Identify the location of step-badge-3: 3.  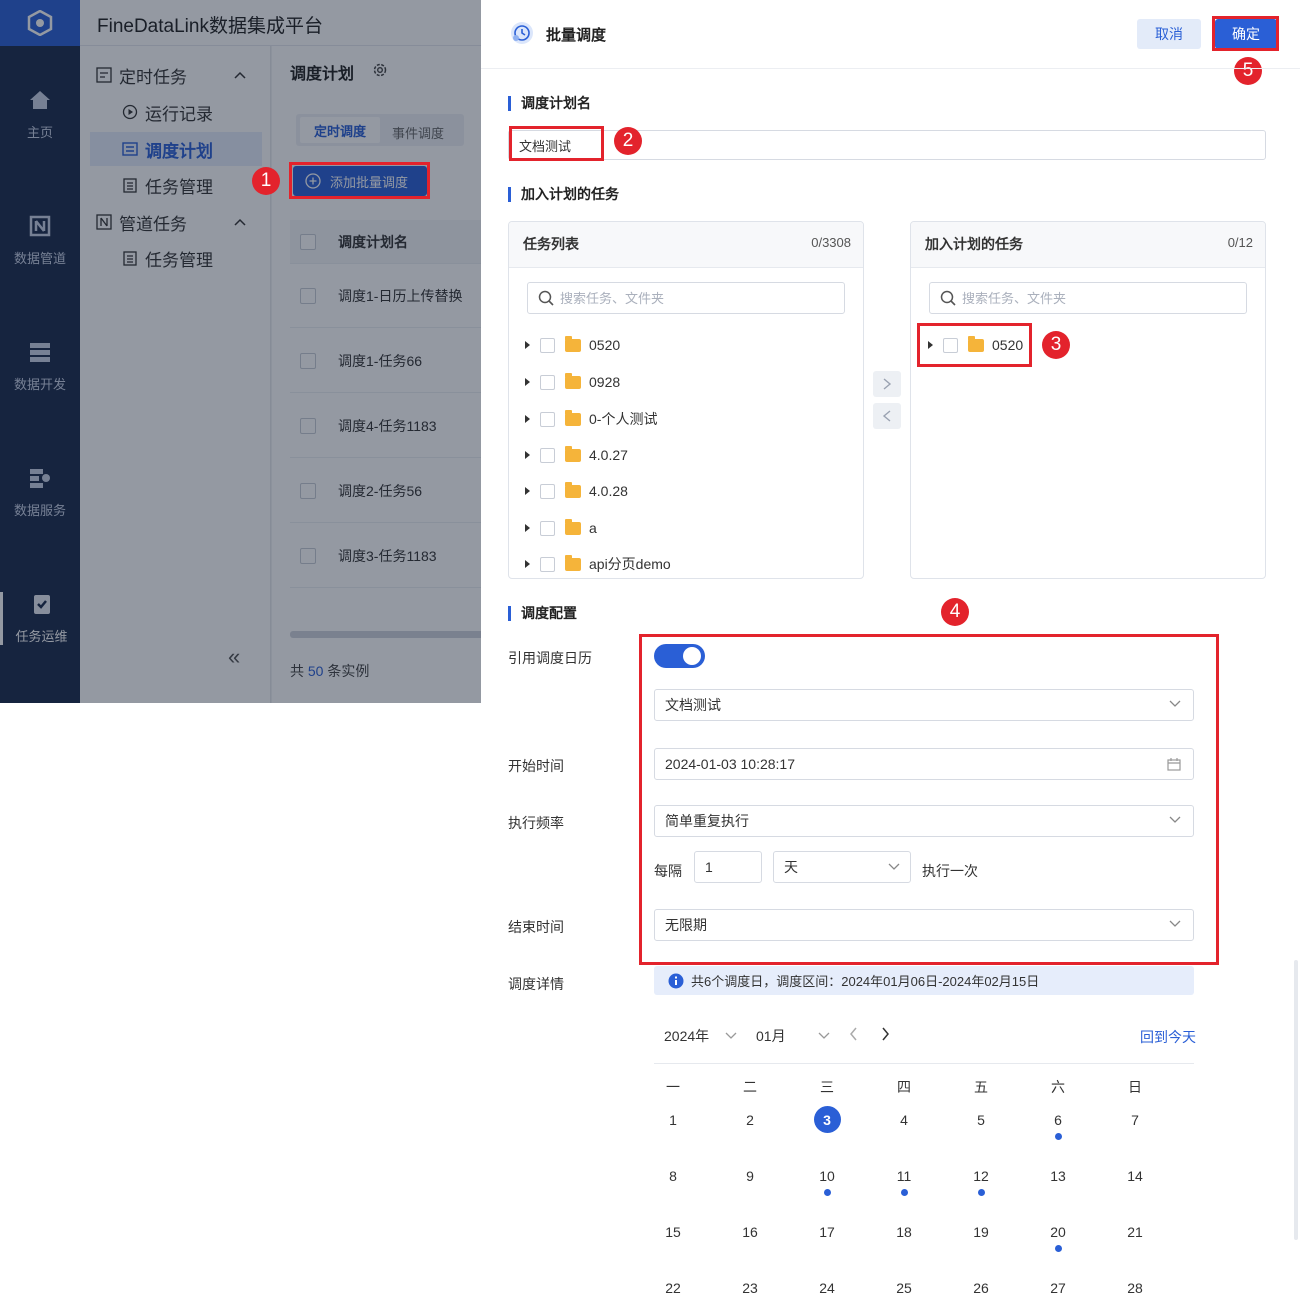
(1056, 345).